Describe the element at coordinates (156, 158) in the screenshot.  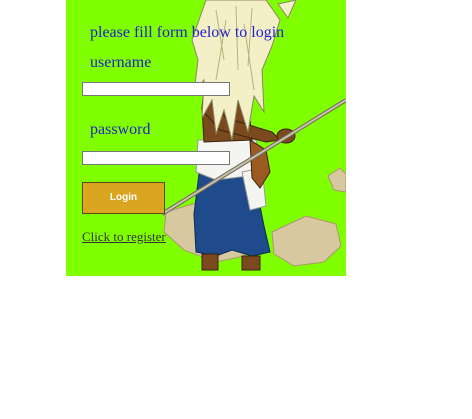
I see `password-input` at that location.